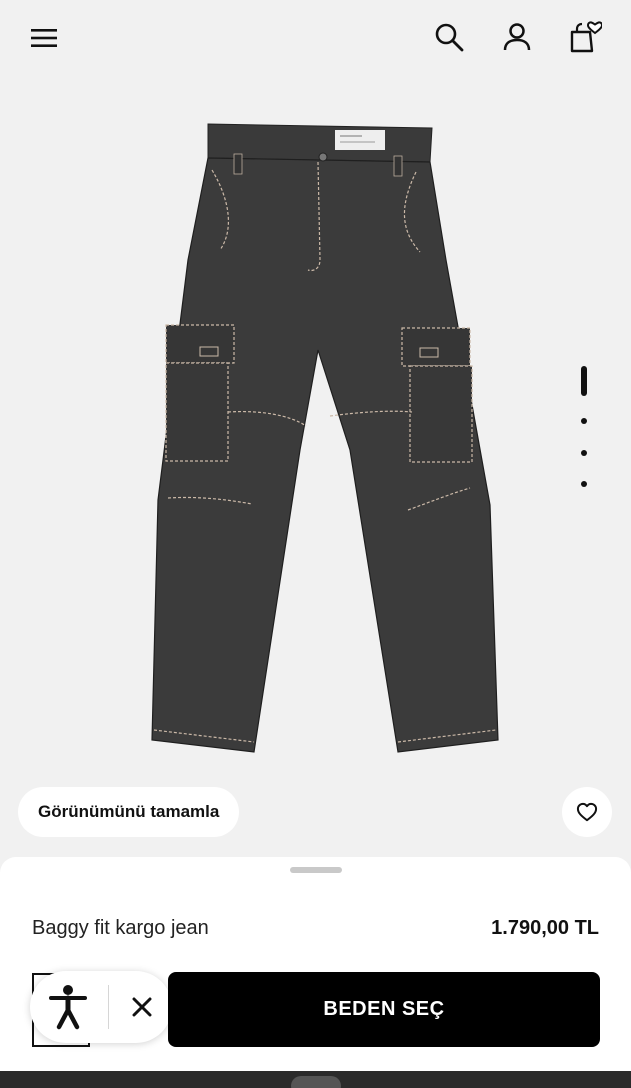  I want to click on user-icon, so click(517, 37).